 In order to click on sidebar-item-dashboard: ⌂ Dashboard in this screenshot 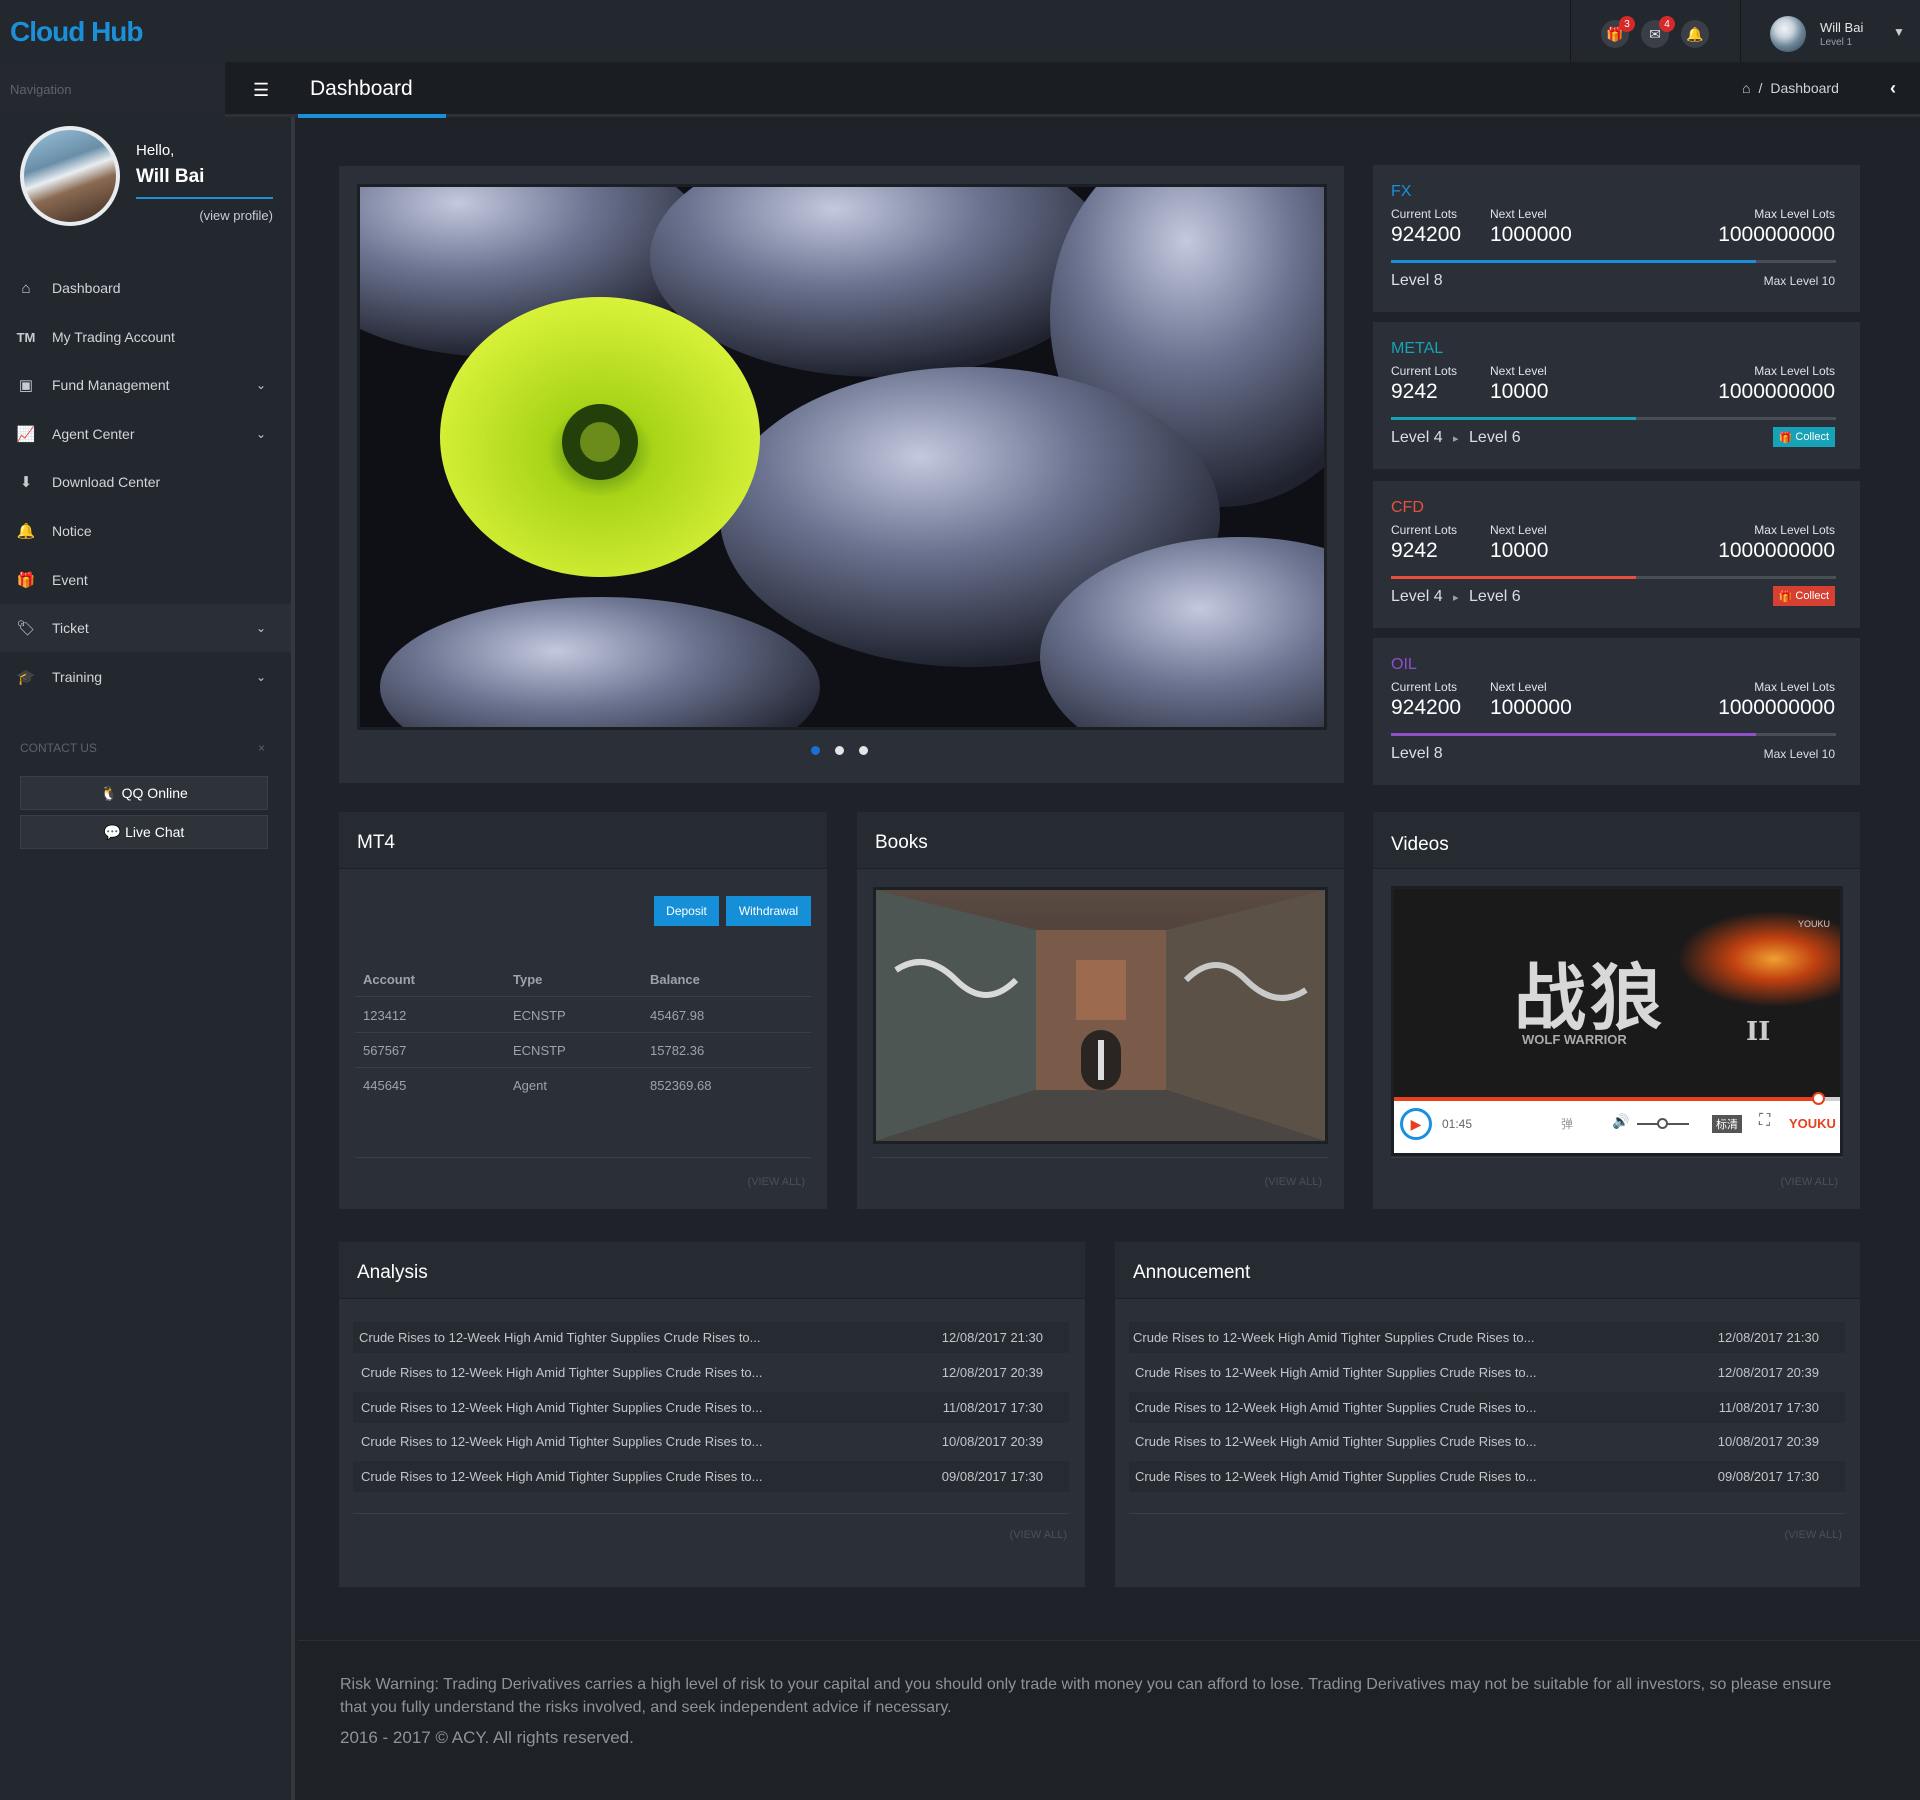, I will do `click(145, 288)`.